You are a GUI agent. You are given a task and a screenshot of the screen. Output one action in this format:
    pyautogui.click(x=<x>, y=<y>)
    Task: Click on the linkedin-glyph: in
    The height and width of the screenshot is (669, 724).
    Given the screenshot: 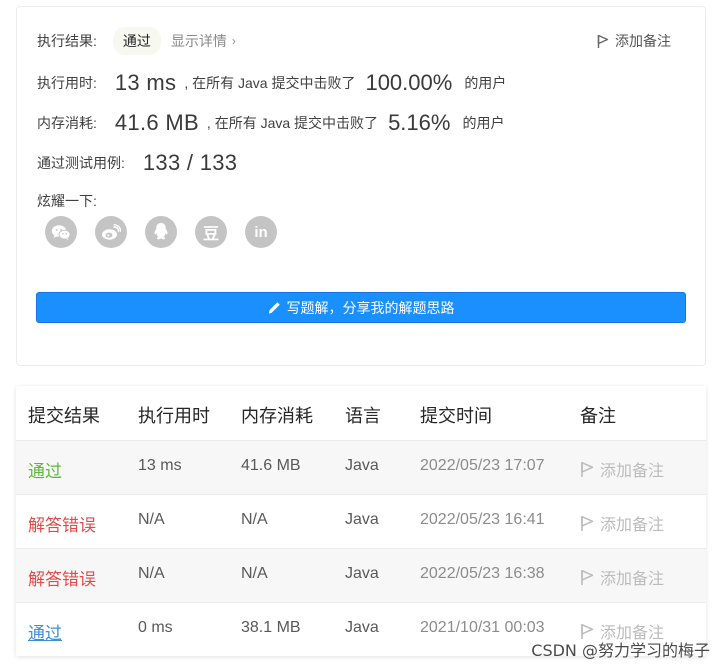 What is the action you would take?
    pyautogui.click(x=261, y=232)
    